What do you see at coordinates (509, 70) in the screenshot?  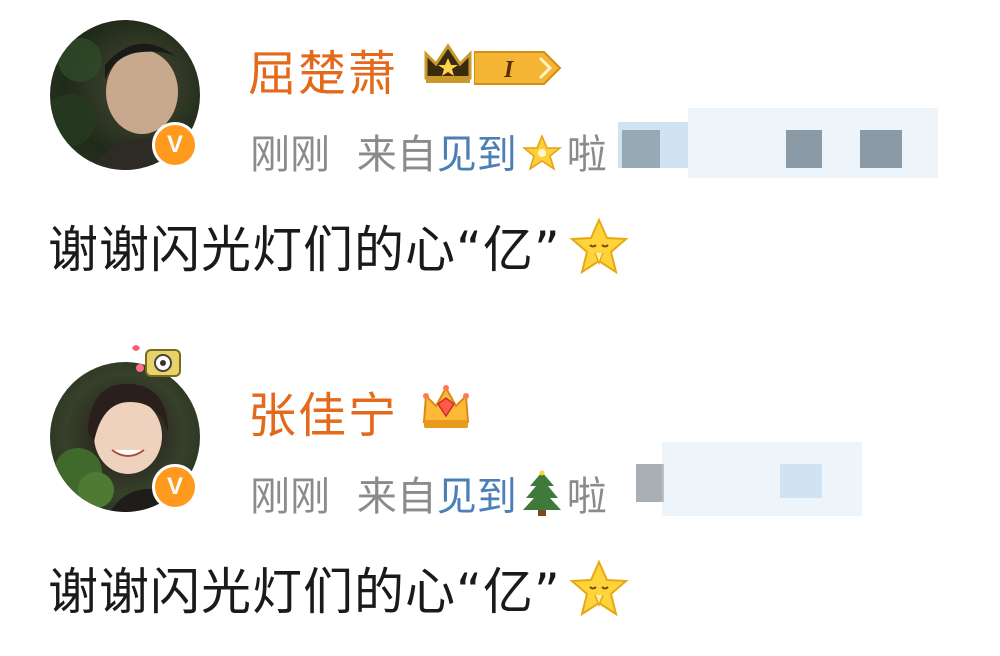 I see `level-badge-text: I` at bounding box center [509, 70].